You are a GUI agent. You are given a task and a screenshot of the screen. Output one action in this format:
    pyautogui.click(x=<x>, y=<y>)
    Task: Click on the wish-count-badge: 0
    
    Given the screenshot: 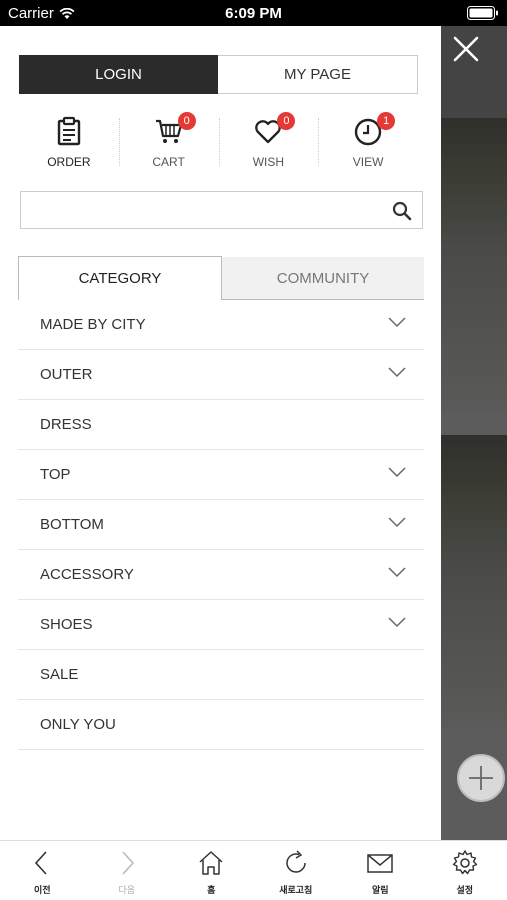 What is the action you would take?
    pyautogui.click(x=286, y=121)
    